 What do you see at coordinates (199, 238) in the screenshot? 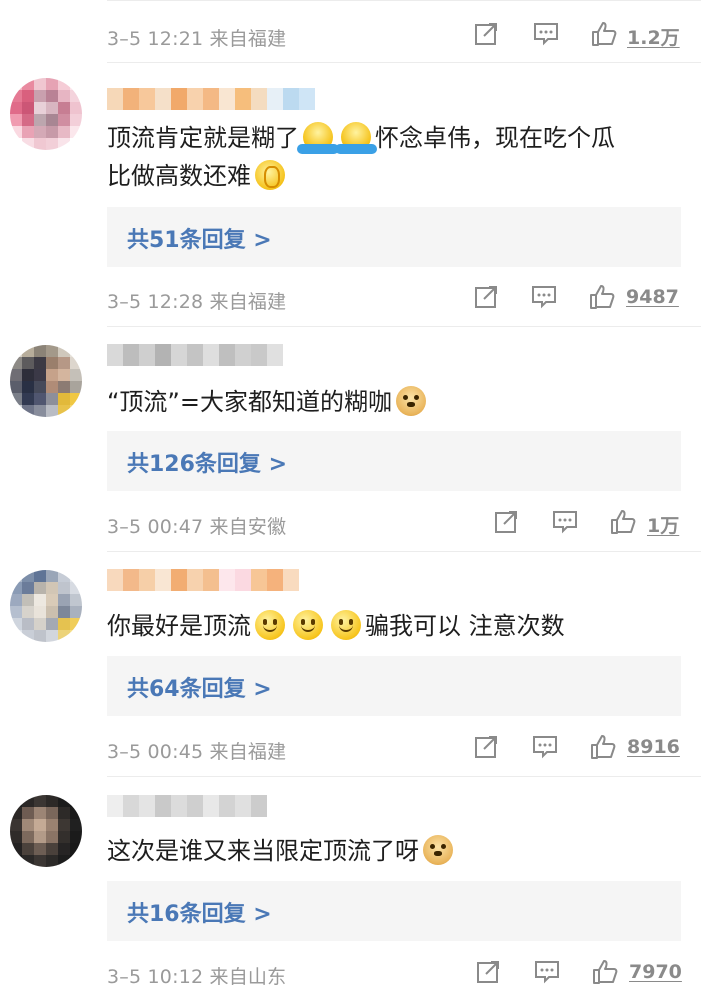
I see `reply-count-link: 共51条回复 >` at bounding box center [199, 238].